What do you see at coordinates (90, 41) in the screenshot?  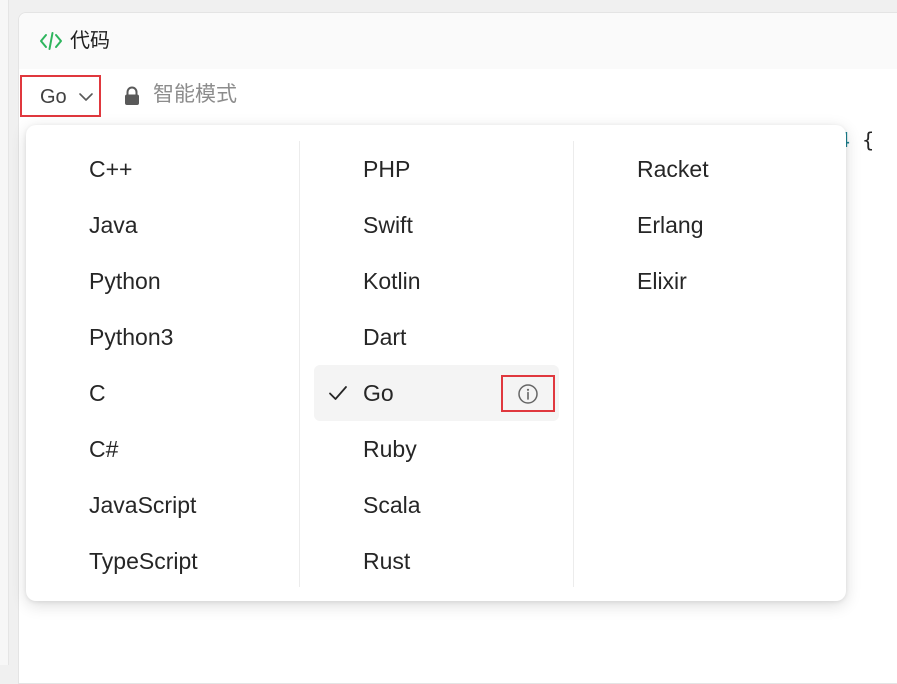 I see `panel-title: 代码` at bounding box center [90, 41].